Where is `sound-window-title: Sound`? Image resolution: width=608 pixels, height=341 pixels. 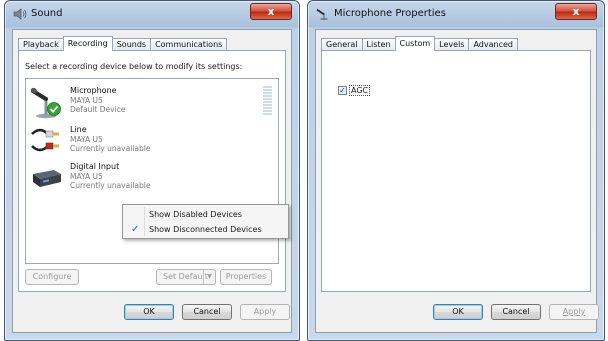
sound-window-title: Sound is located at coordinates (47, 13).